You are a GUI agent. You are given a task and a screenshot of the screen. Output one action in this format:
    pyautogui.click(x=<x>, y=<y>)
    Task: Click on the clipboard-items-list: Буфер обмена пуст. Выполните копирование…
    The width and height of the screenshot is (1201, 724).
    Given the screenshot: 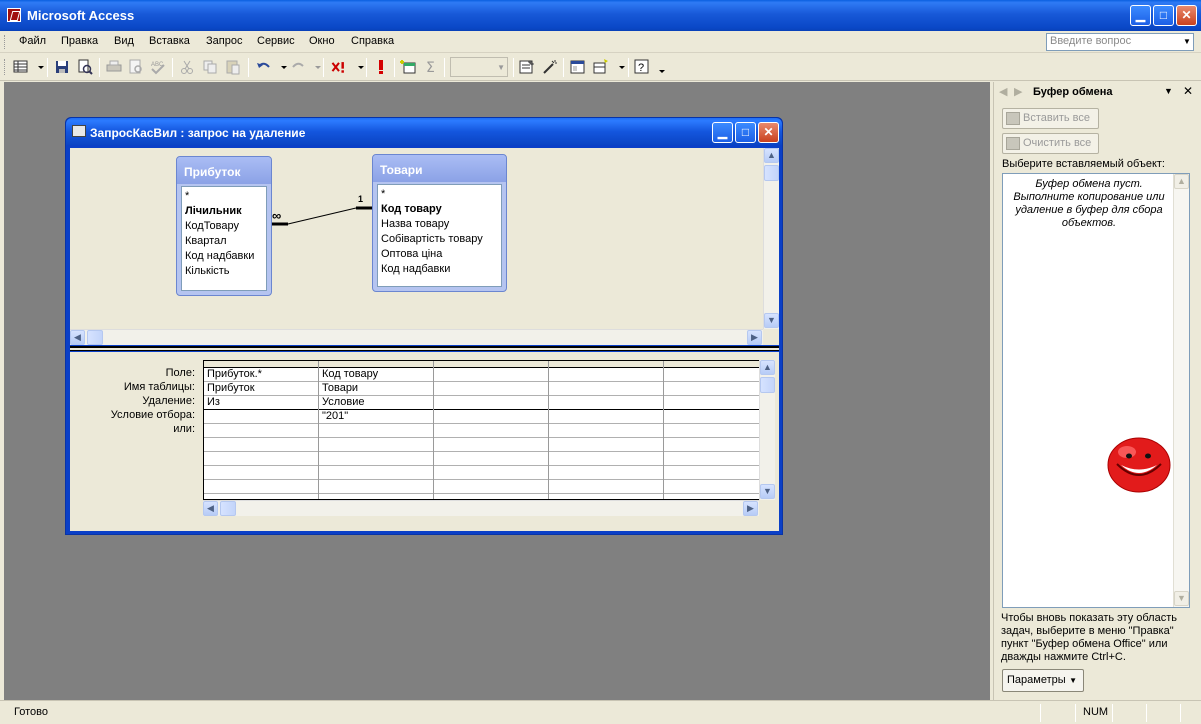 What is the action you would take?
    pyautogui.click(x=1096, y=390)
    